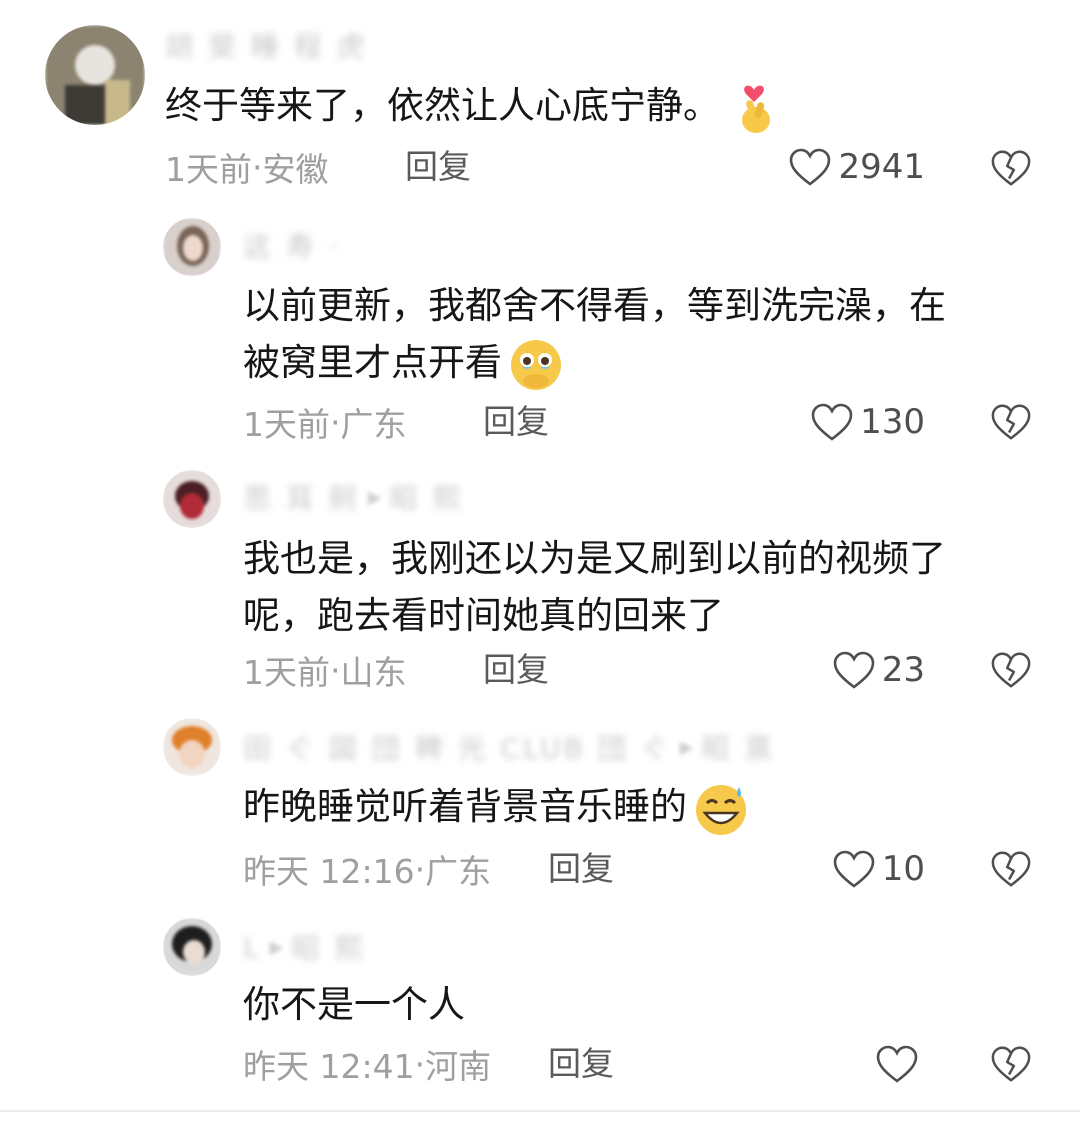  What do you see at coordinates (266, 46) in the screenshot?
I see `author-name: 胡 斐 睡 程 虎` at bounding box center [266, 46].